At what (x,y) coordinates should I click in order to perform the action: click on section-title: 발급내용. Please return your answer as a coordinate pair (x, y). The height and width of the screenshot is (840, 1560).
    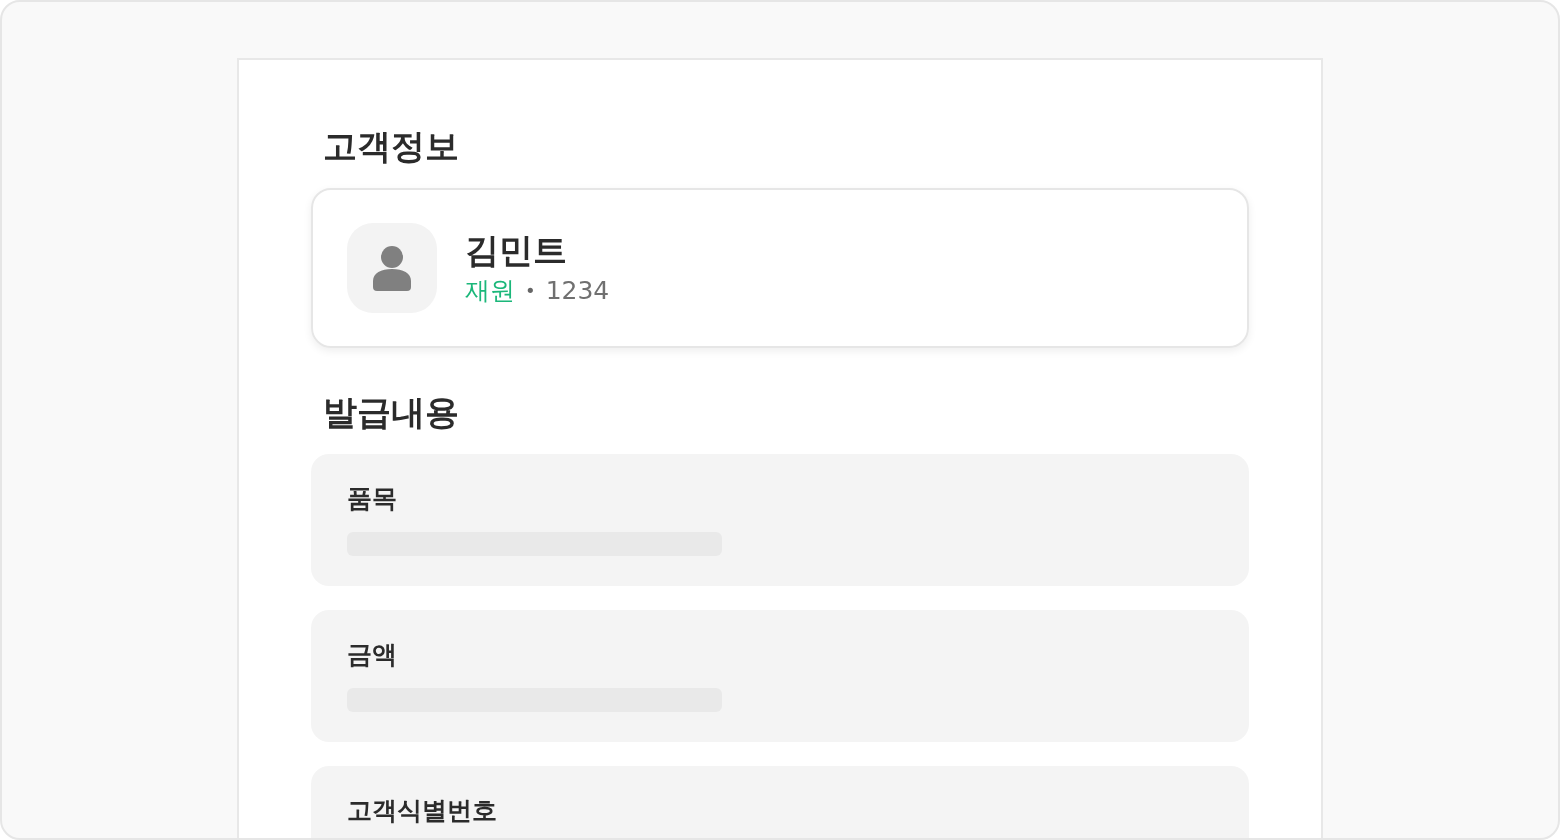
    Looking at the image, I should click on (391, 412).